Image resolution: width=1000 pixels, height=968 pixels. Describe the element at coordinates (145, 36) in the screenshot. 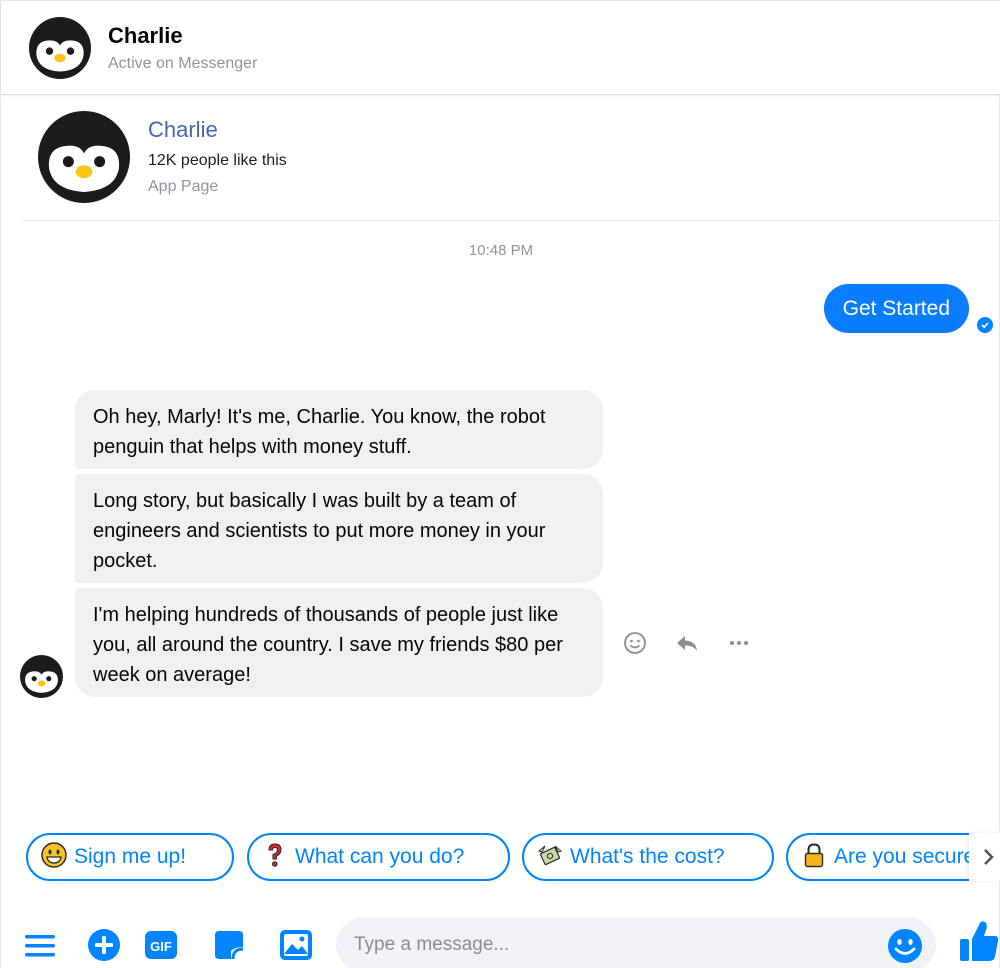

I see `contact-name: Charlie` at that location.